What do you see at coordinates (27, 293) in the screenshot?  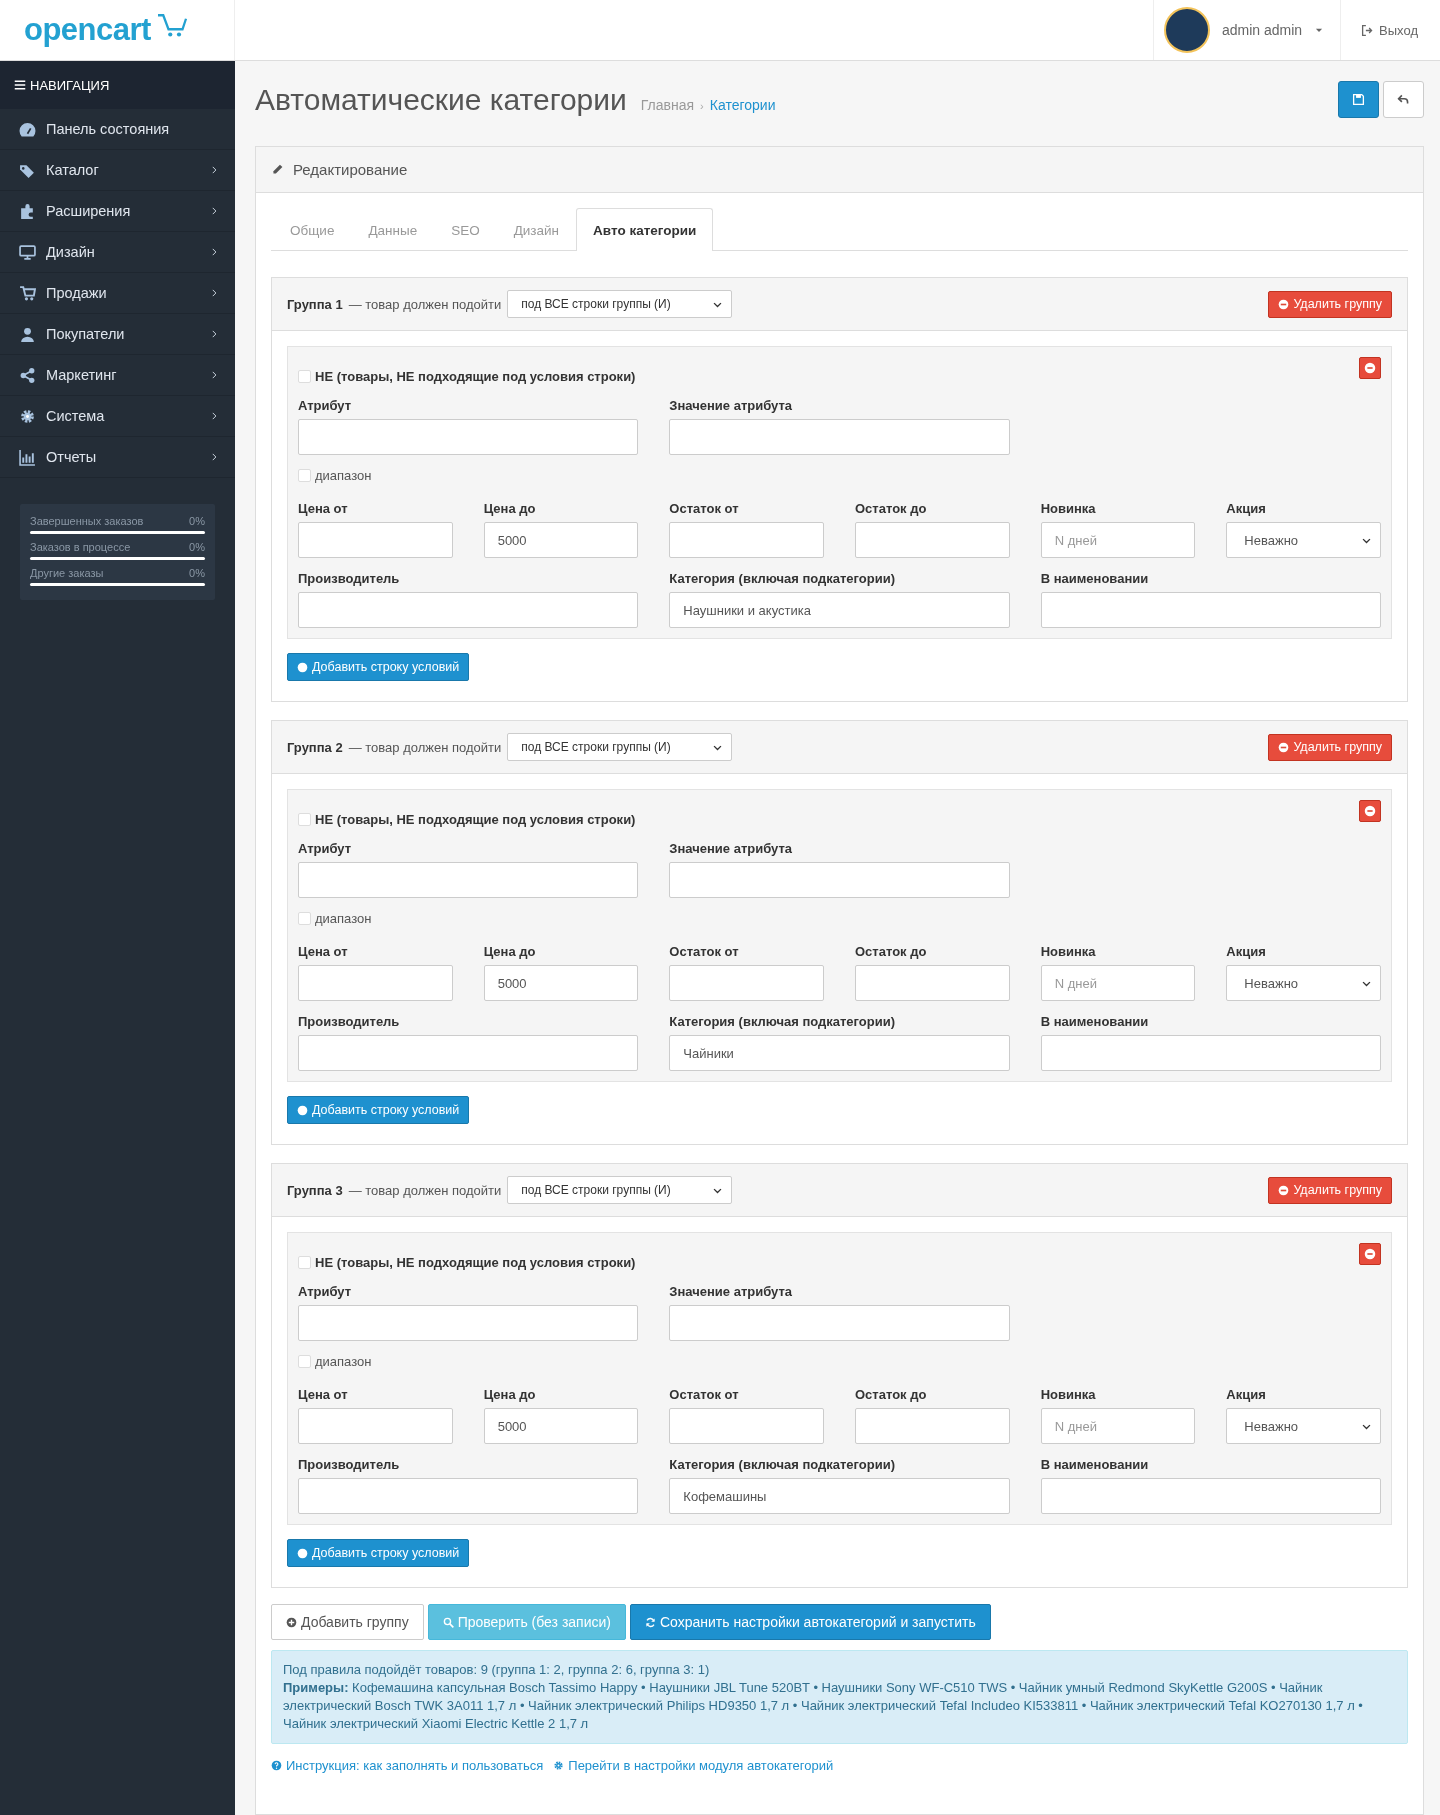 I see `cart-icon` at bounding box center [27, 293].